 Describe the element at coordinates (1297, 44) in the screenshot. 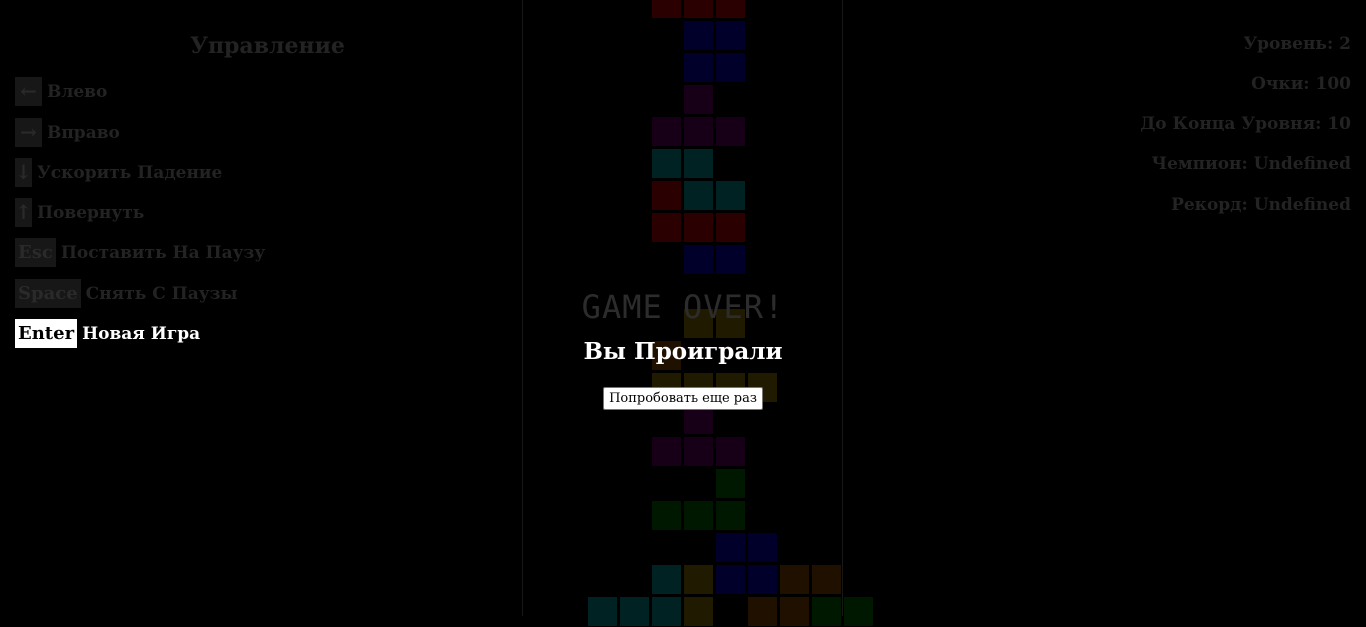

I see `level-stat: Уровень: 2` at that location.